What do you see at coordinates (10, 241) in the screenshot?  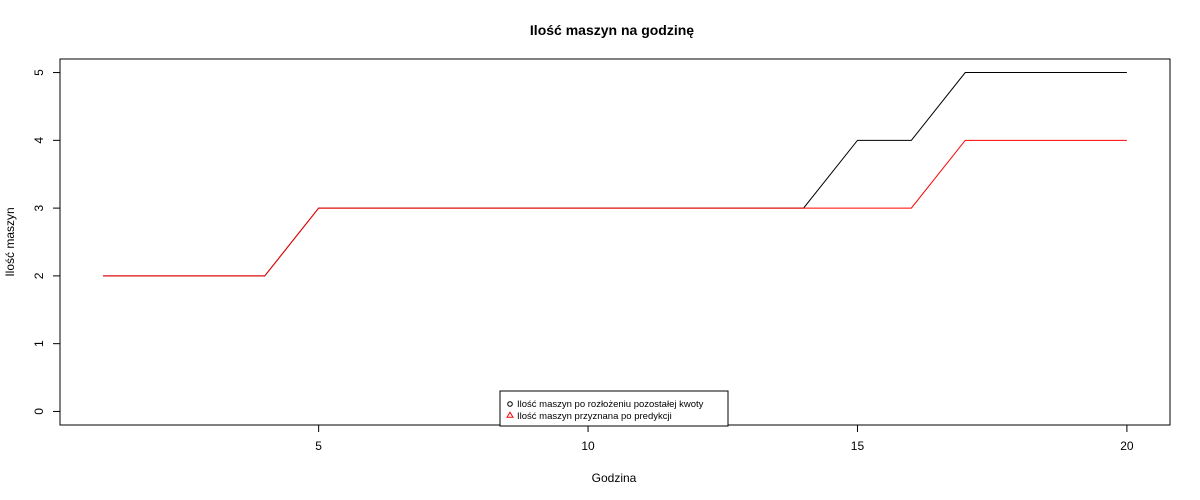 I see `y-axis-label: Ilość maszyn` at bounding box center [10, 241].